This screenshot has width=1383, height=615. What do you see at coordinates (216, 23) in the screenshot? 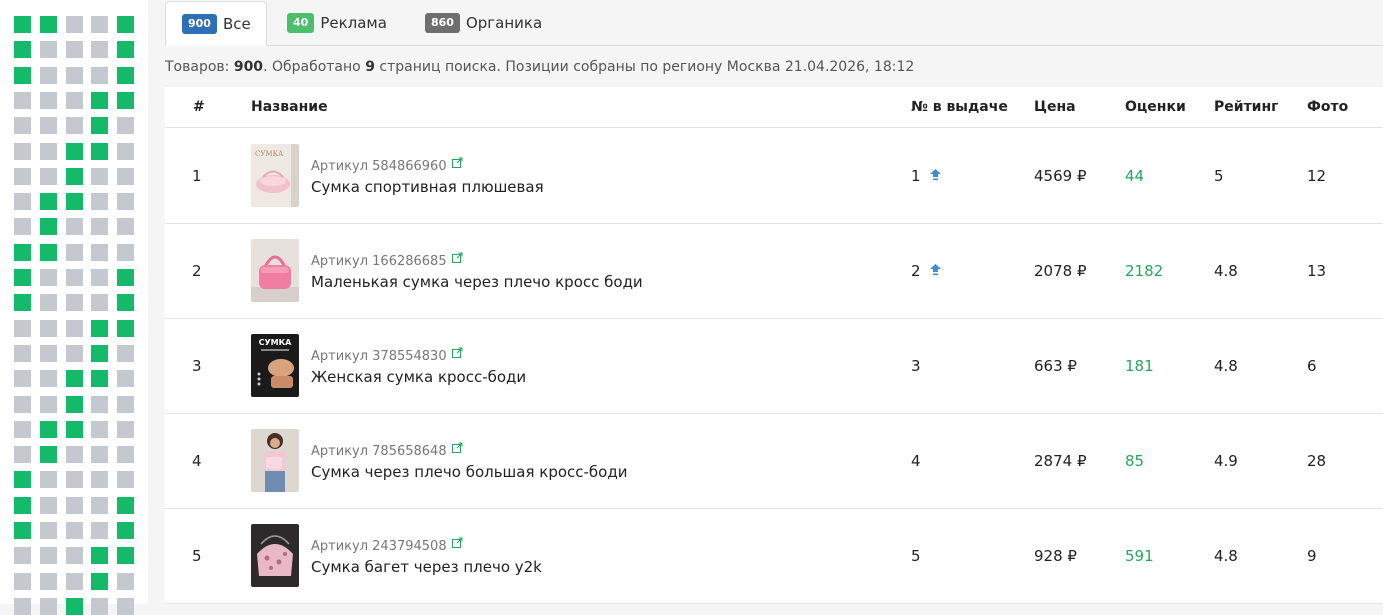
I see `tab-all: 900 Все` at bounding box center [216, 23].